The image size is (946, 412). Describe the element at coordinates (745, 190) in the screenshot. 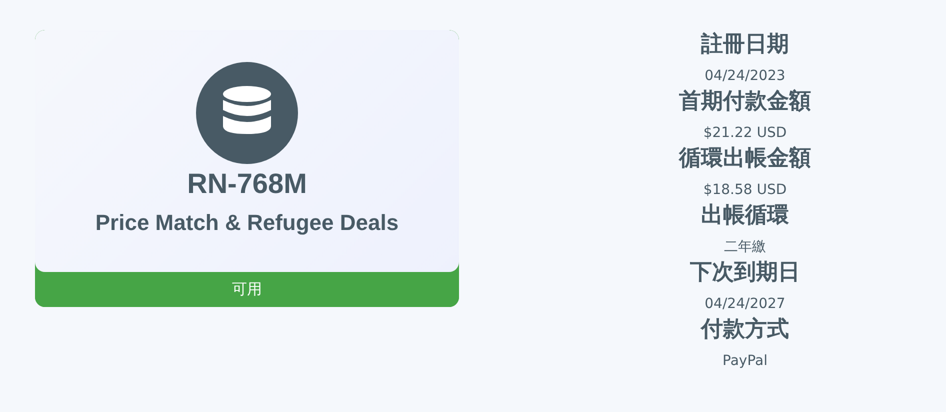

I see `detail-value: $18.58 USD` at that location.